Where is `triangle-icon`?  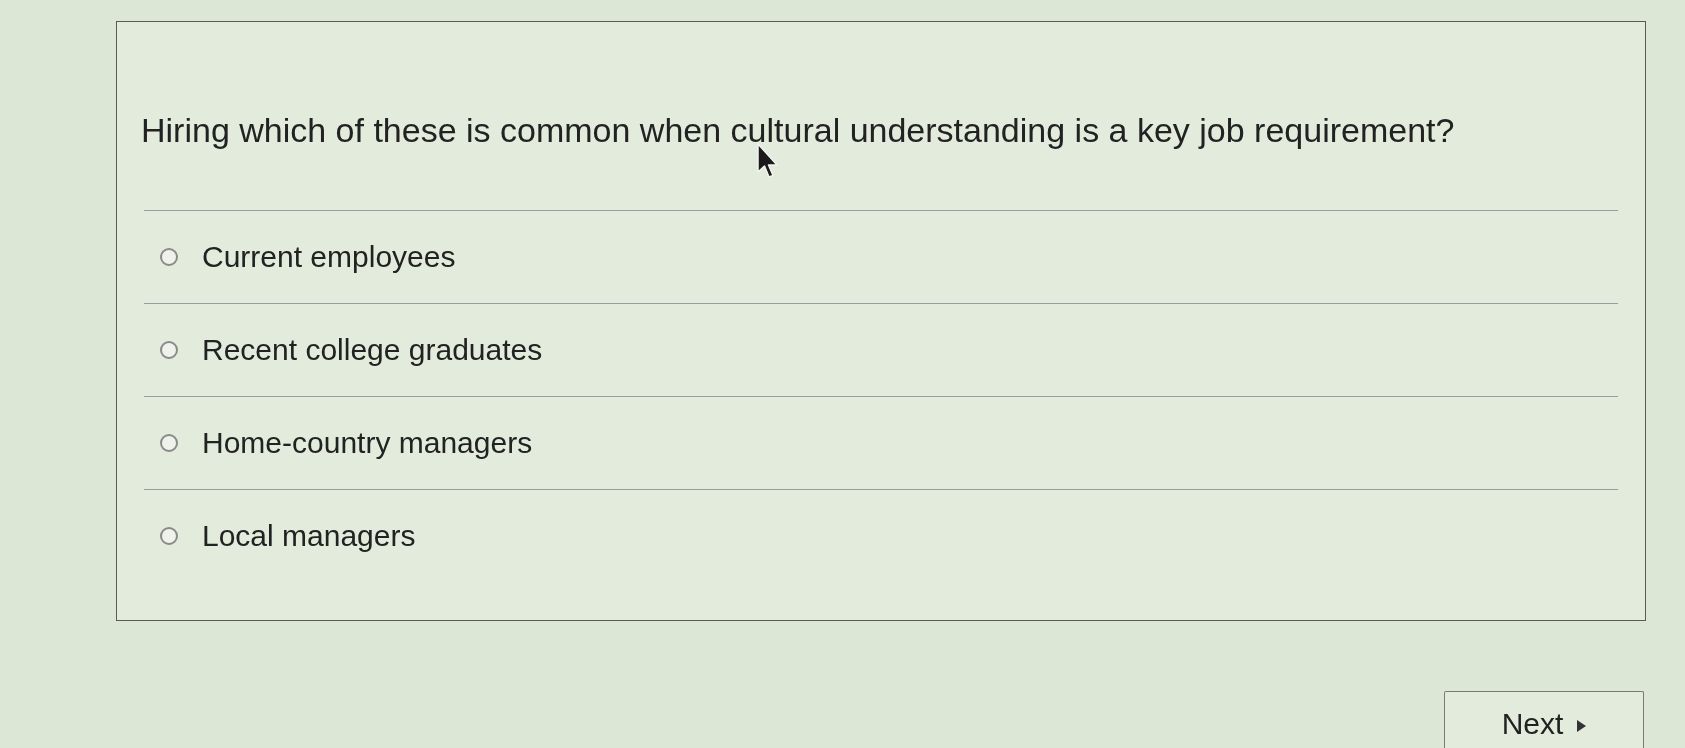
triangle-icon is located at coordinates (1582, 726).